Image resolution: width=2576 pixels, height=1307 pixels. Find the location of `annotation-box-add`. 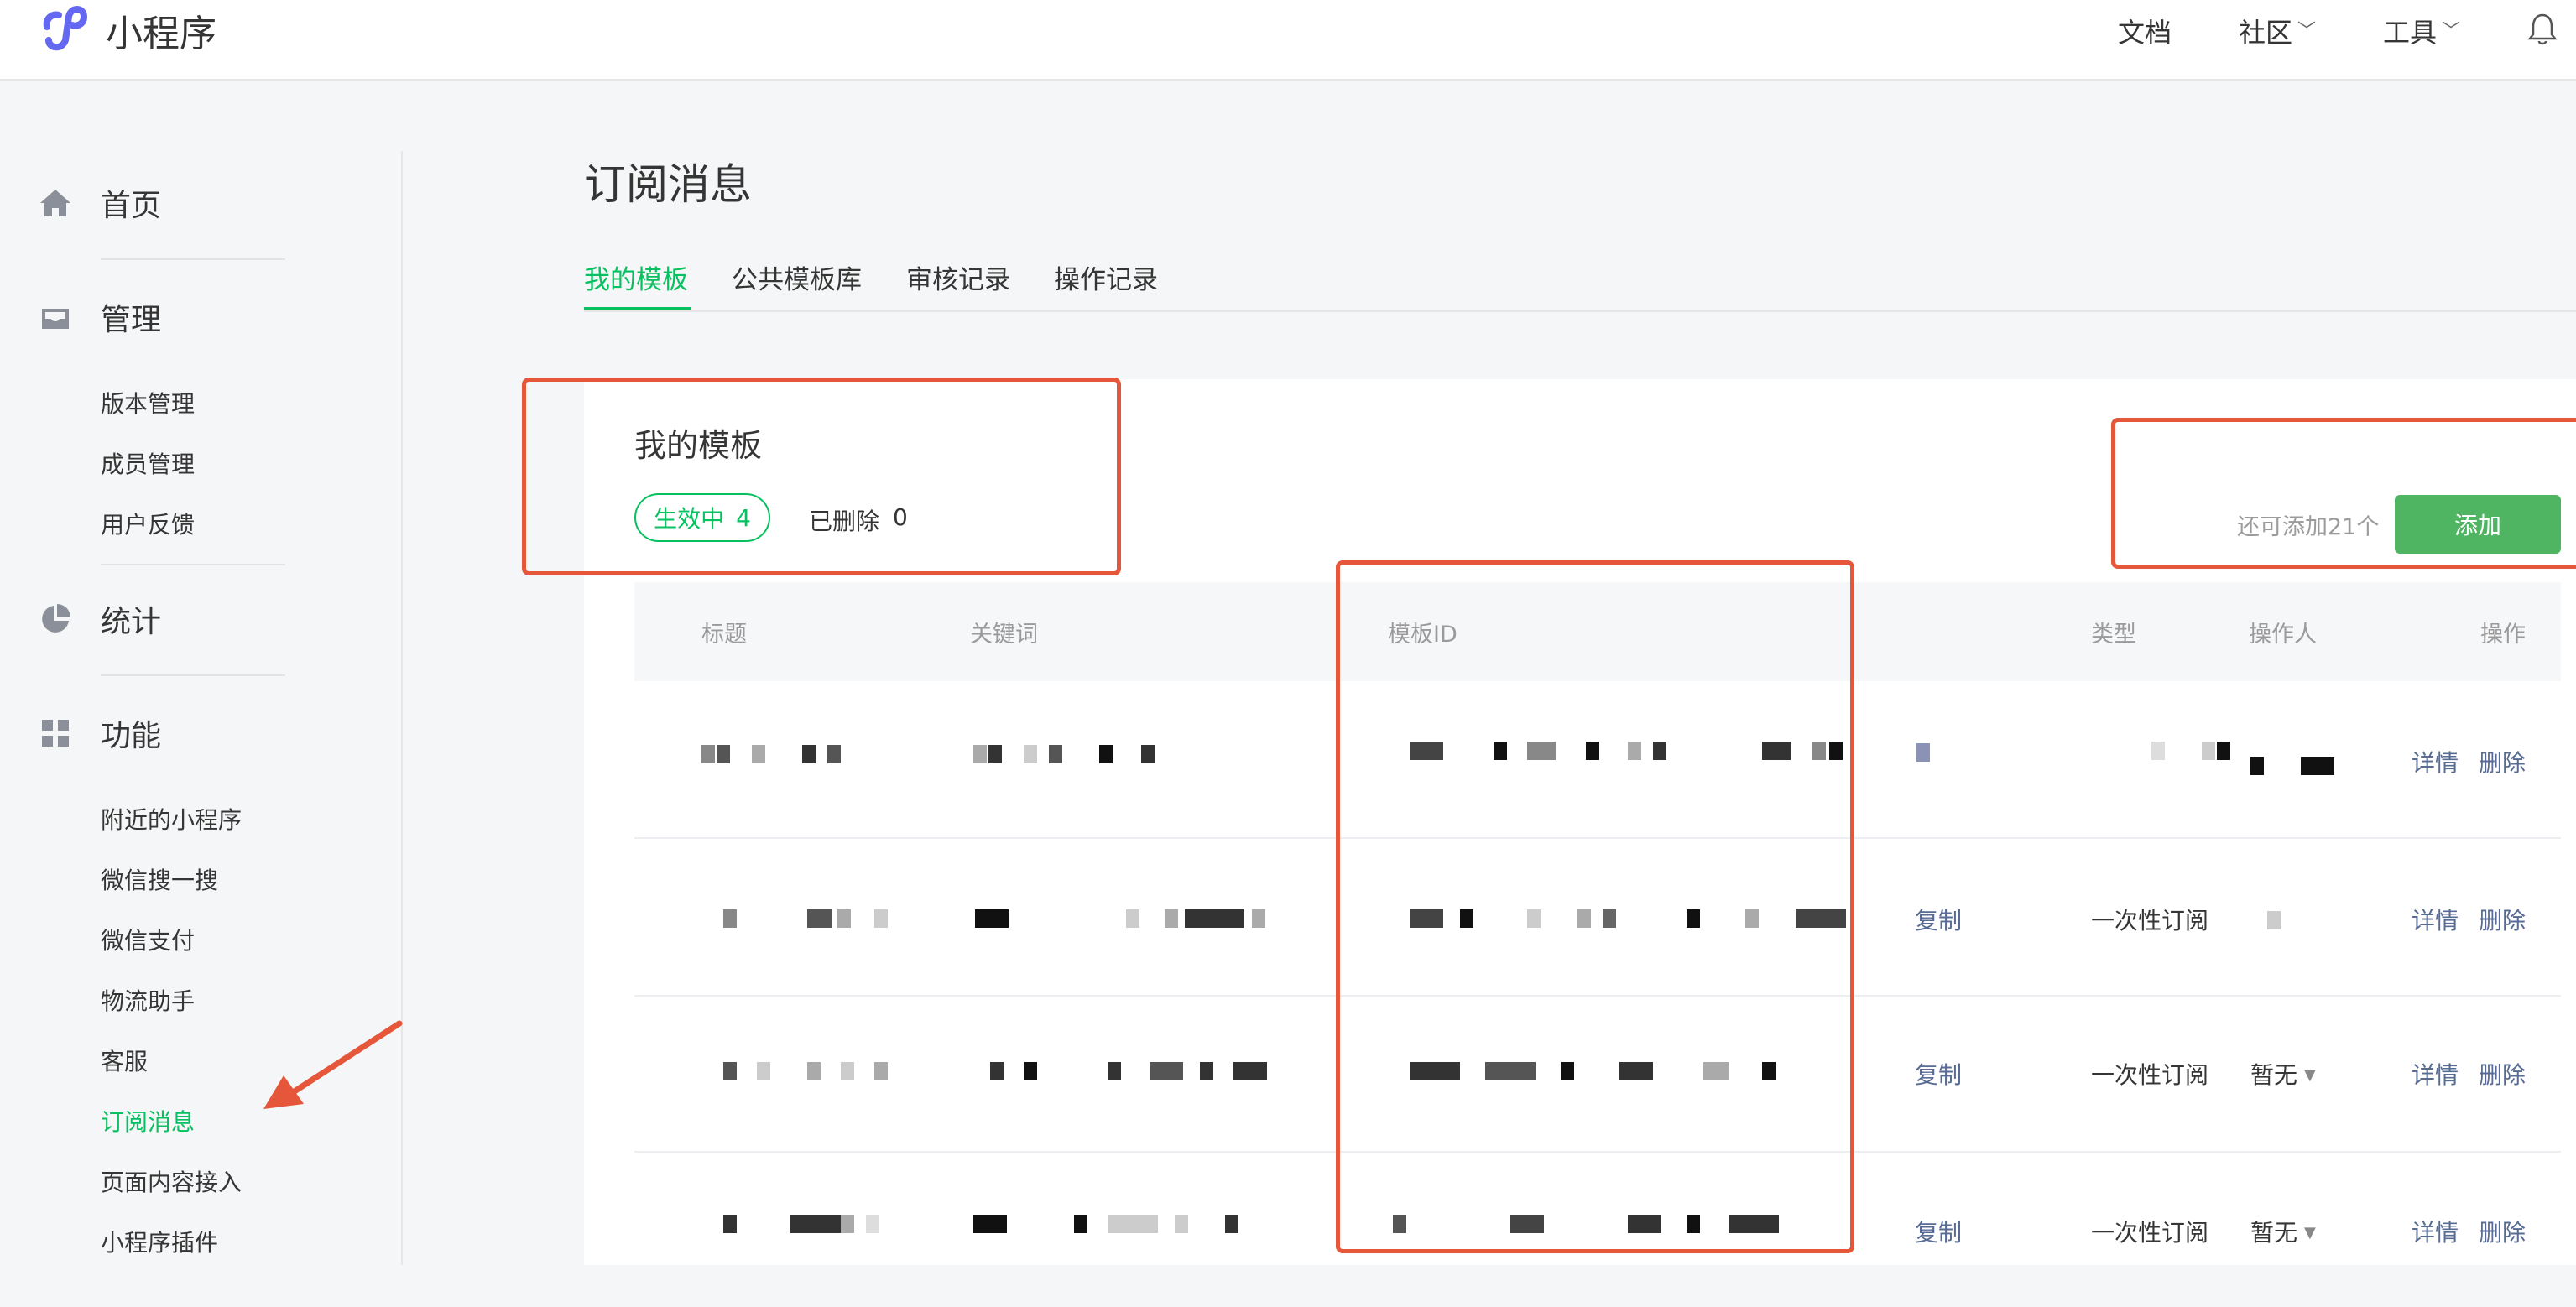

annotation-box-add is located at coordinates (2343, 494).